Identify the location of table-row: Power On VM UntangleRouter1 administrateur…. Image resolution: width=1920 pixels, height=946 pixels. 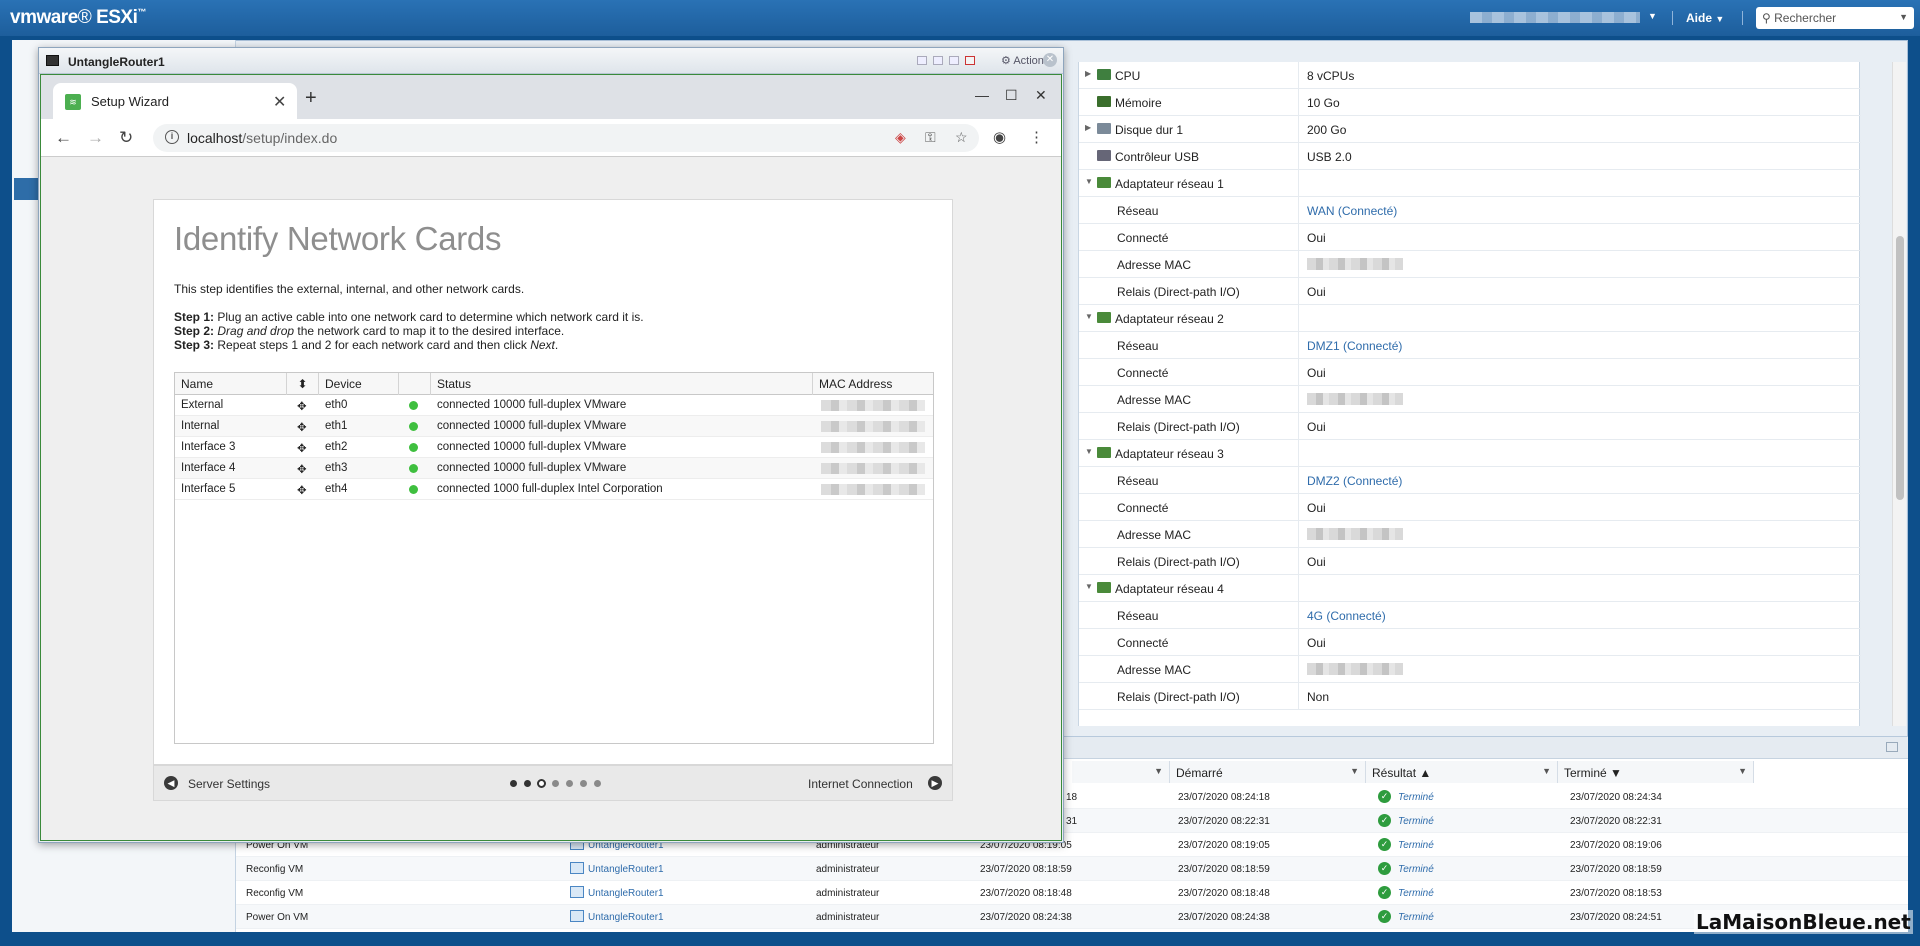
(1072, 917).